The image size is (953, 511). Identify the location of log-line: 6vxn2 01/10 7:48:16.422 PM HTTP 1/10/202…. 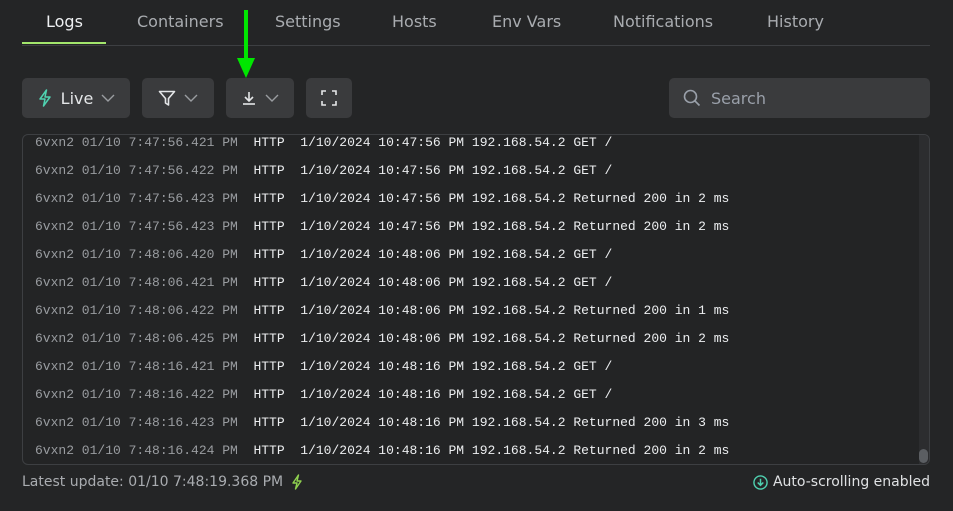
(472, 395).